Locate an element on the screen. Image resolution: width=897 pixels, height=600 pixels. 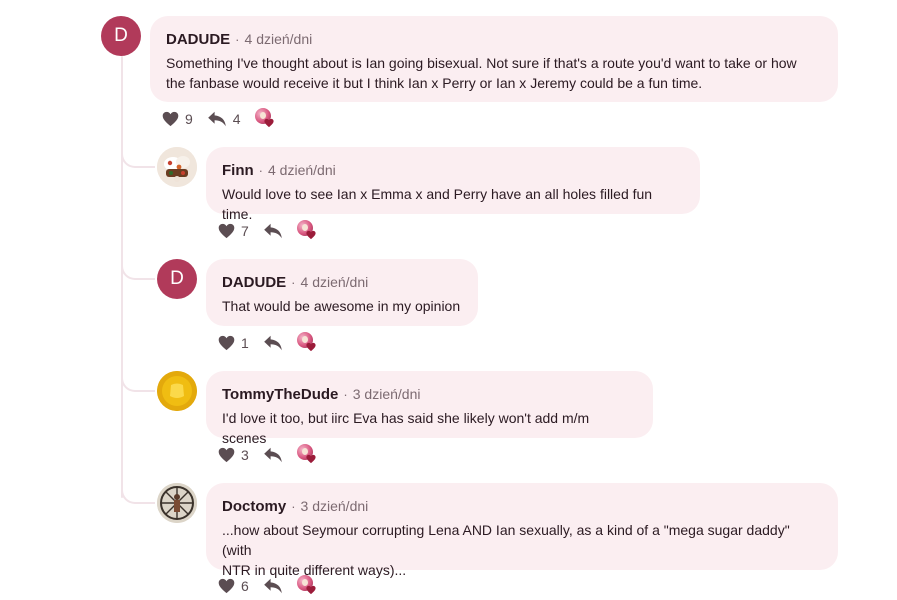
comment-author: Doctomy is located at coordinates (254, 507).